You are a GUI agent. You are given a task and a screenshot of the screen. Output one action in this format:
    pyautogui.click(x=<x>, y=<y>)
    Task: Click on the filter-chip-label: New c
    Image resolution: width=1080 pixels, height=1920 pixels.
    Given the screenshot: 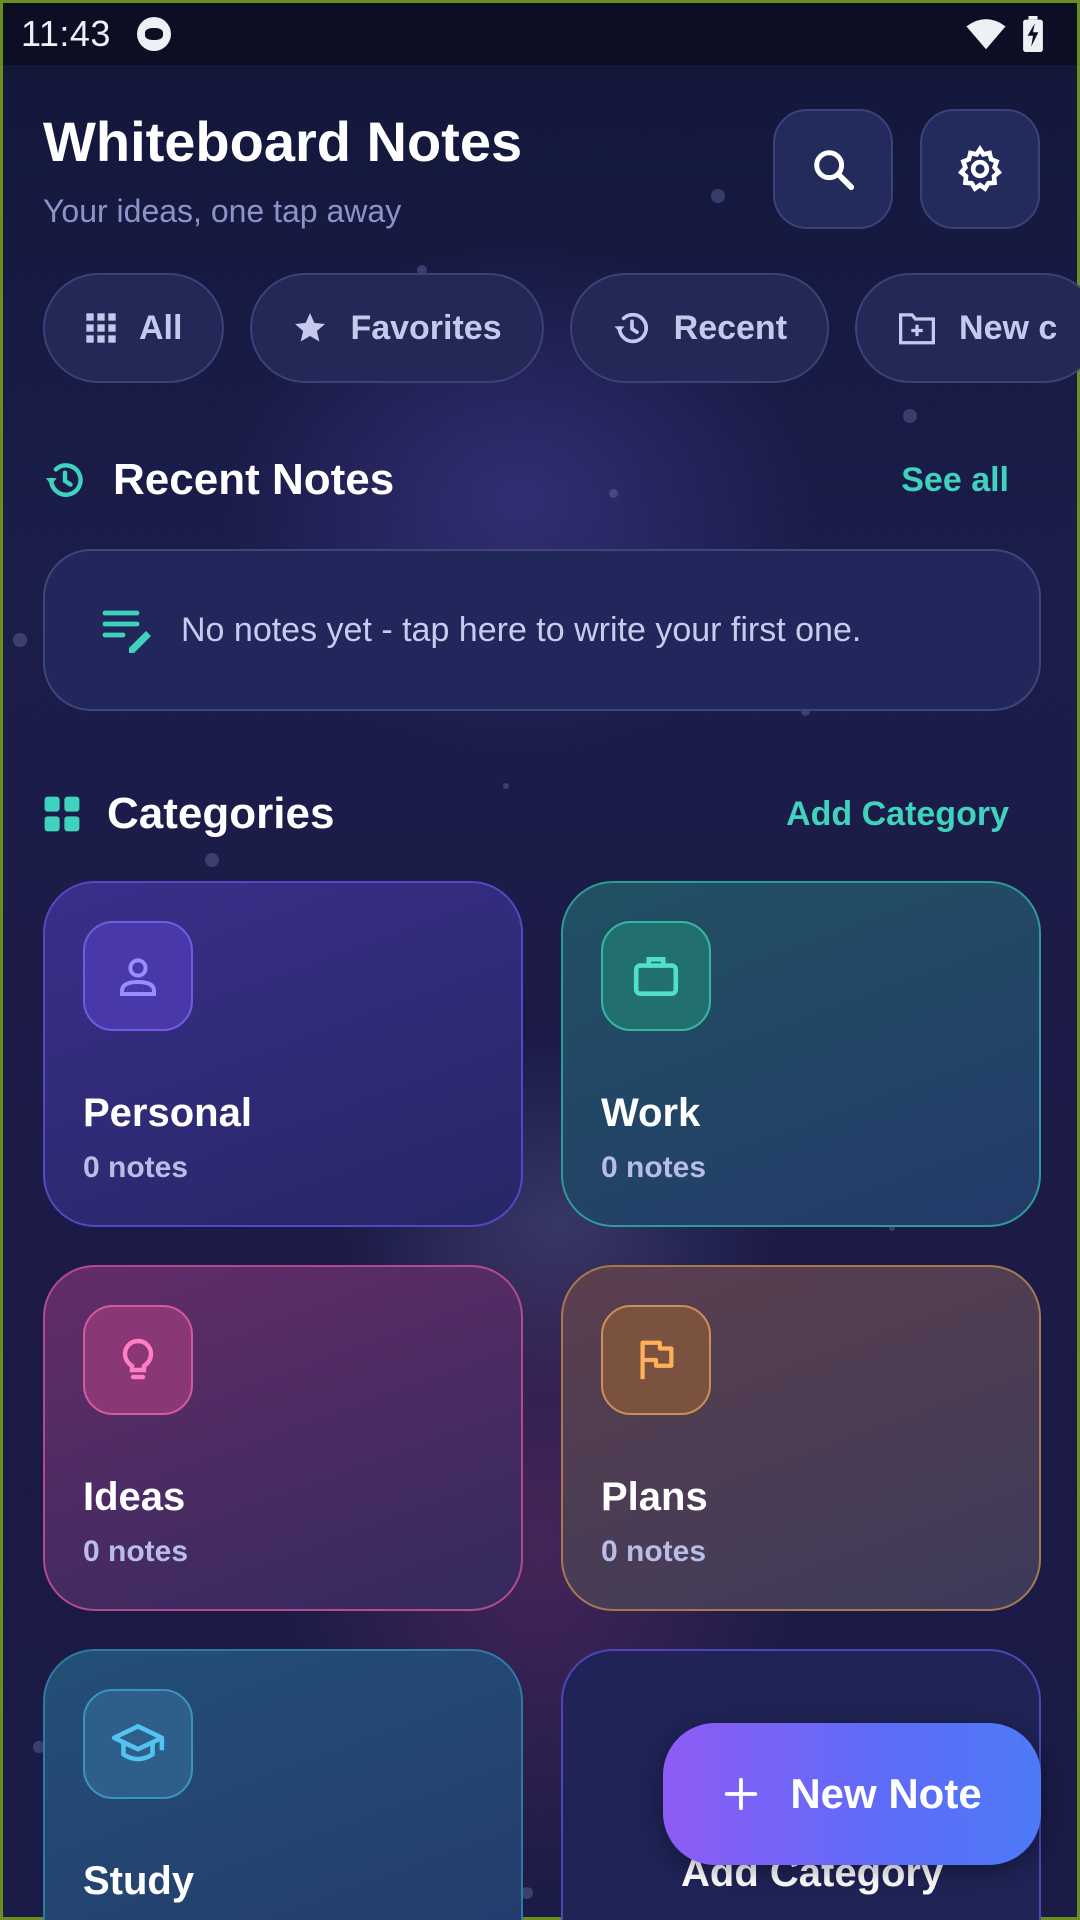 What is the action you would take?
    pyautogui.click(x=1008, y=327)
    